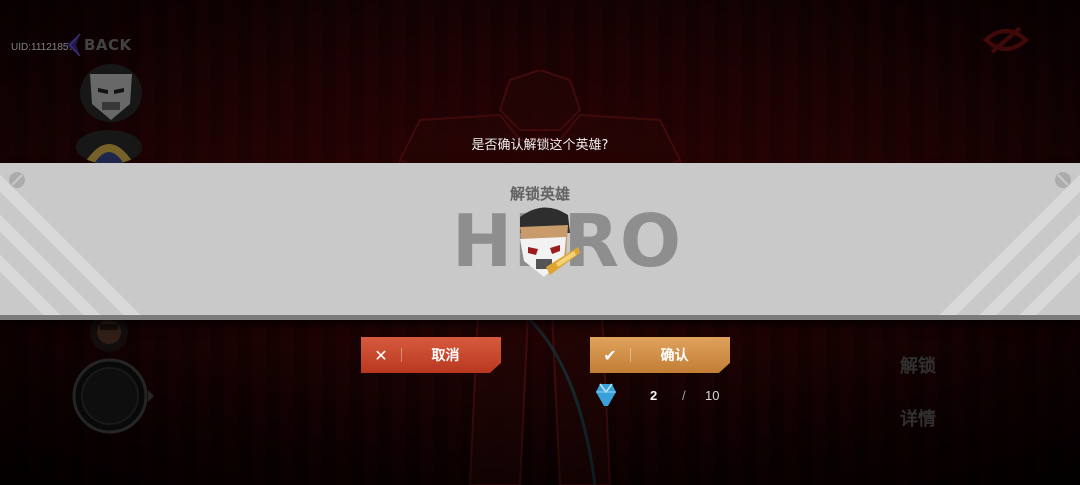  What do you see at coordinates (606, 394) in the screenshot?
I see `shard-icon` at bounding box center [606, 394].